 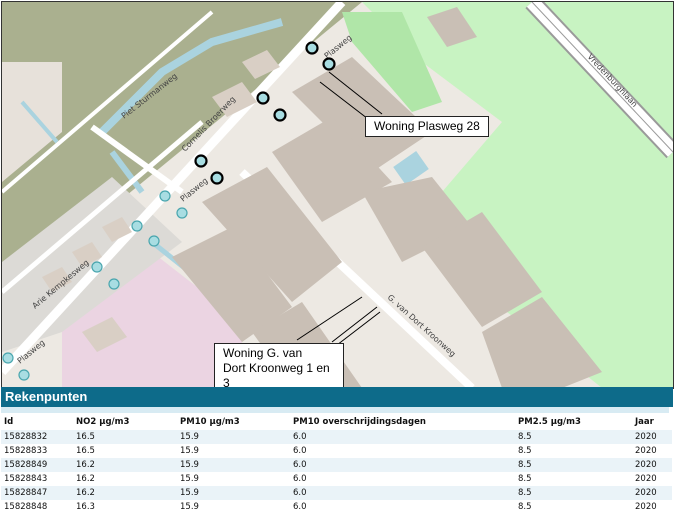 I want to click on cell-no2: 16.3, so click(x=125, y=507).